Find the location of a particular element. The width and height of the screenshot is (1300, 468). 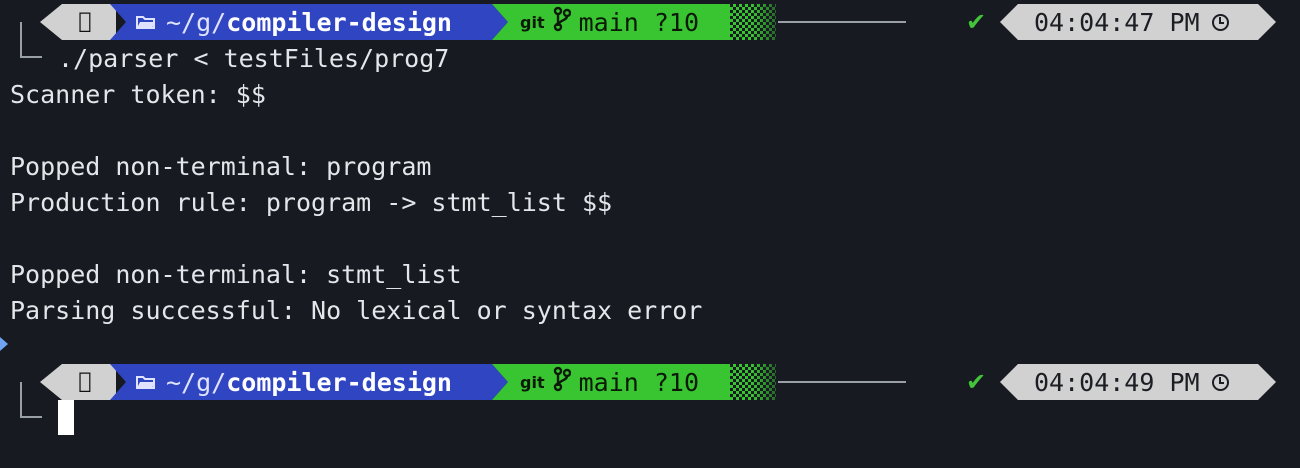

command-line: ./parser < testFiles/prog7 is located at coordinates (253, 59).